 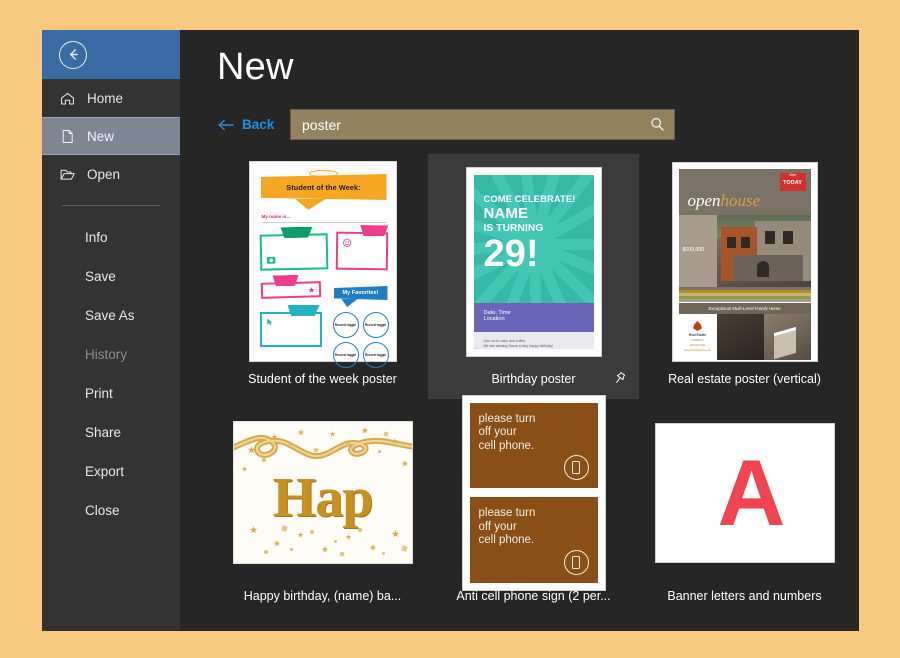 I want to click on logo-contact: 000-000-0000, so click(x=697, y=345).